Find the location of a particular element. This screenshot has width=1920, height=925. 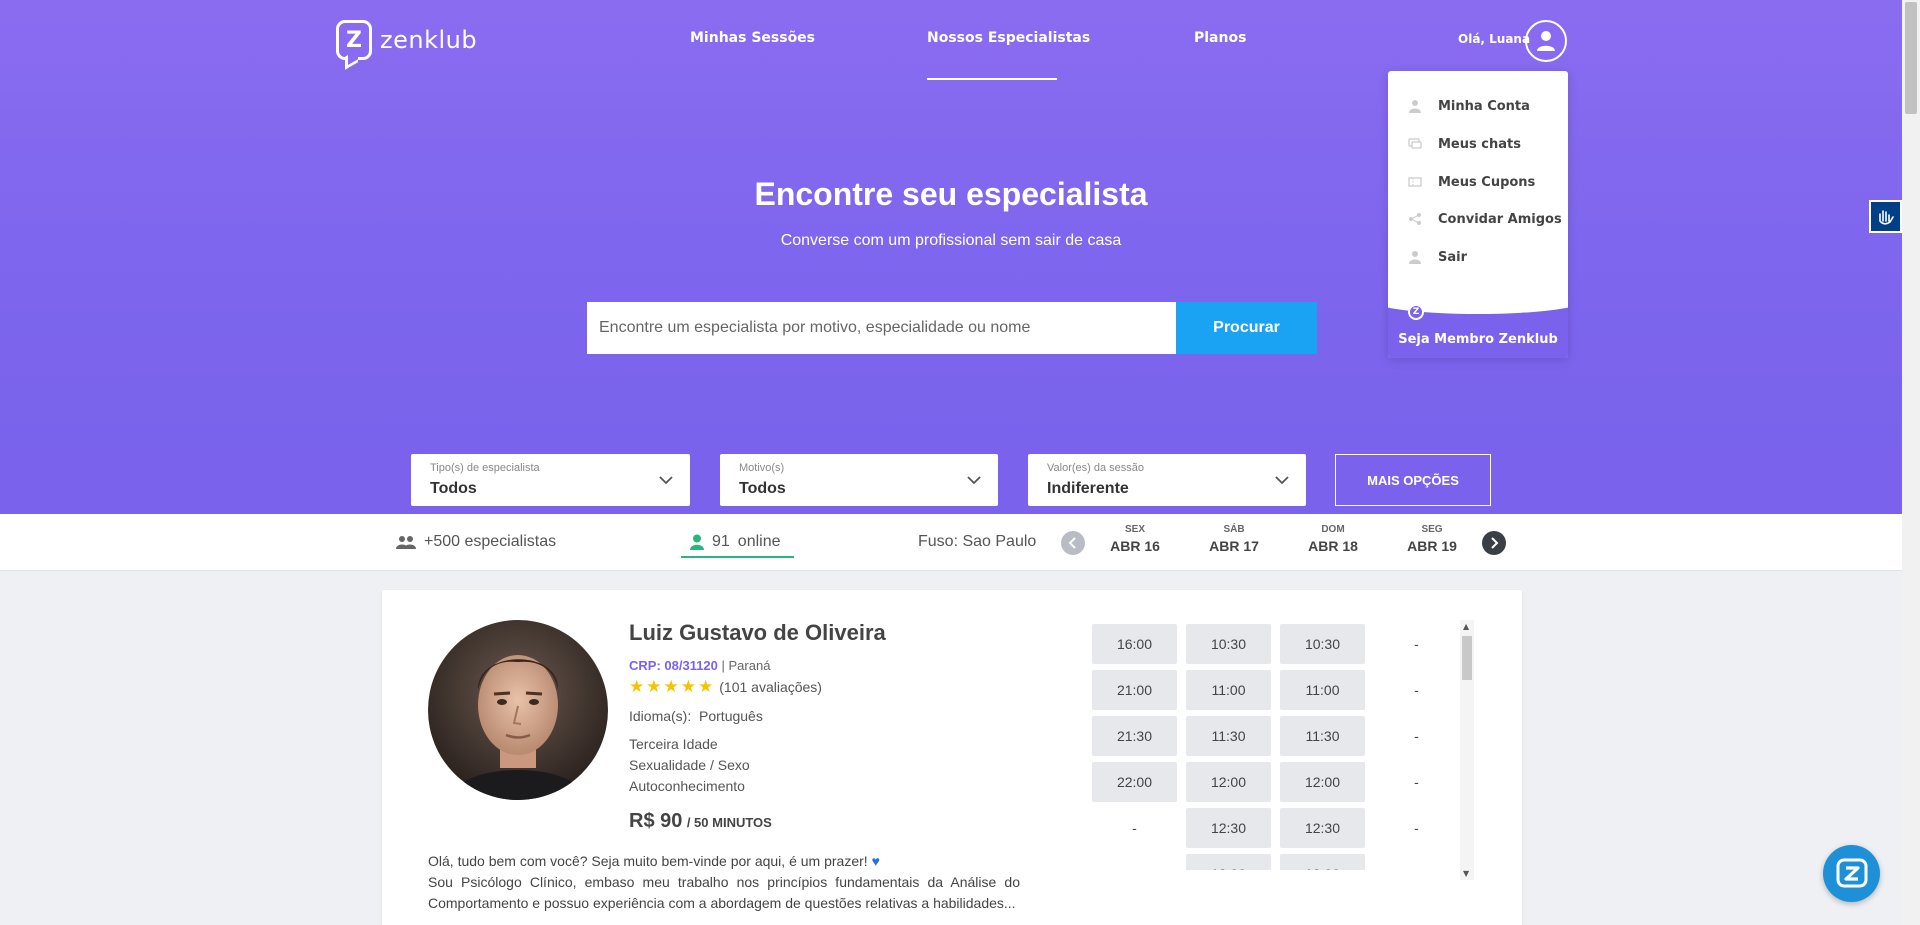

day-column-header: SÁB ABR 17 is located at coordinates (1234, 539).